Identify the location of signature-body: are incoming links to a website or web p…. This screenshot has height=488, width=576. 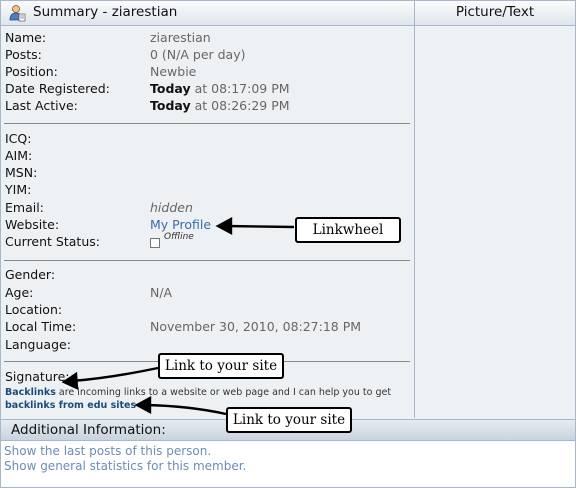
(223, 392).